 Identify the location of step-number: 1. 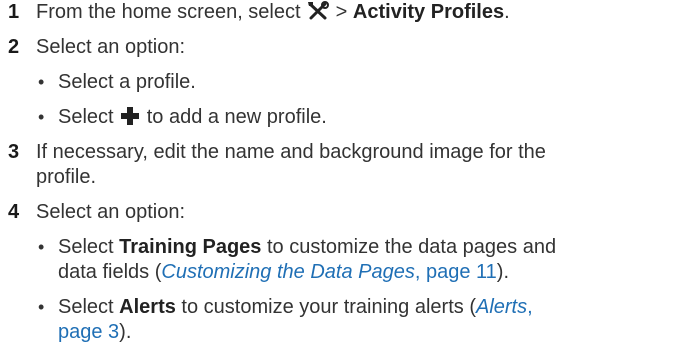
(14, 12).